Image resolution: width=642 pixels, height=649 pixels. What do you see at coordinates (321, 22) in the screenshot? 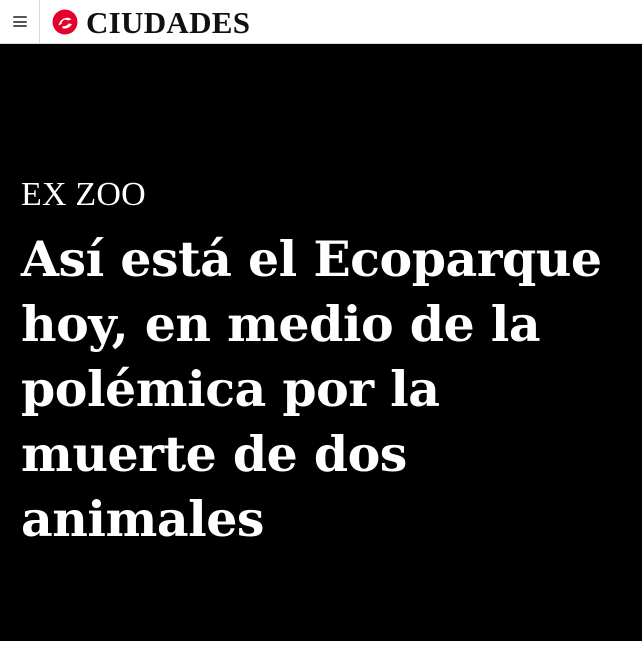
I see `top-bar: CIUDADES` at bounding box center [321, 22].